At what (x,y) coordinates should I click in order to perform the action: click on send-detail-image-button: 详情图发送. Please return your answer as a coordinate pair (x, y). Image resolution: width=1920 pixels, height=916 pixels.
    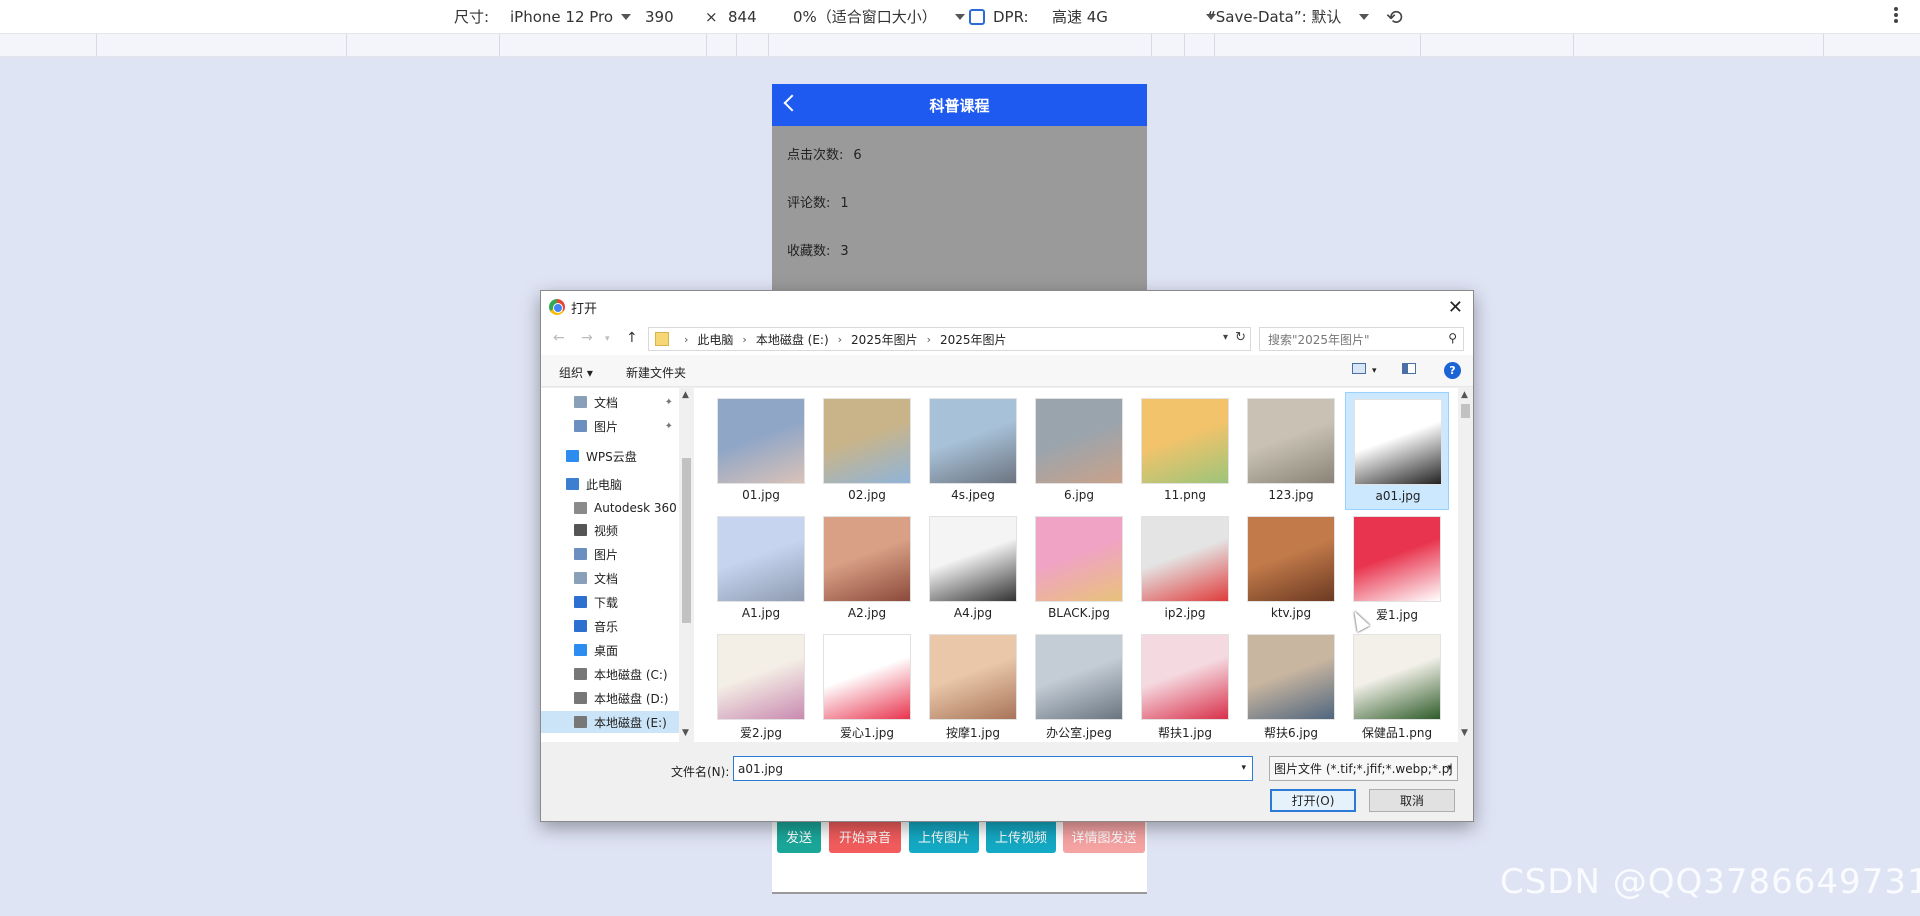
    Looking at the image, I should click on (1104, 836).